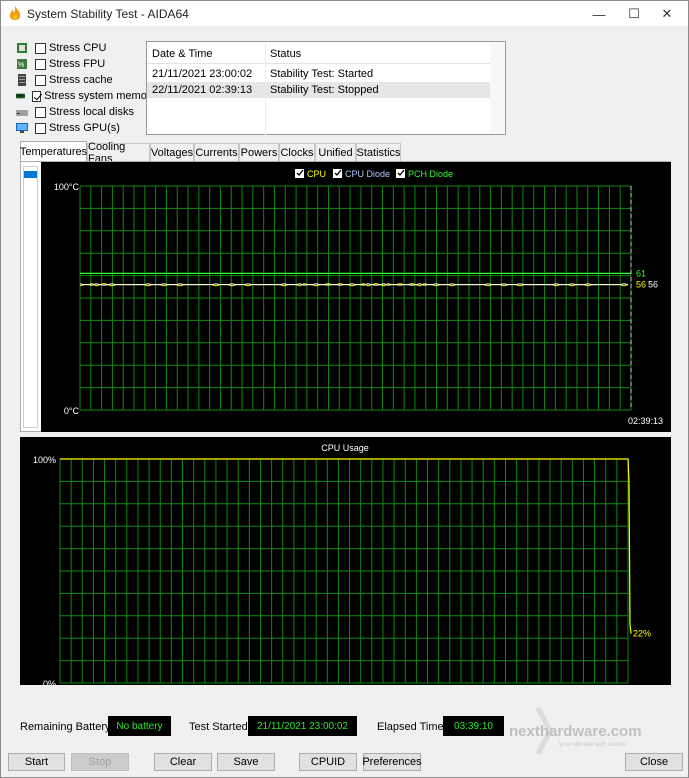 This screenshot has width=689, height=778. I want to click on stress-gpu-checkbox, so click(40, 128).